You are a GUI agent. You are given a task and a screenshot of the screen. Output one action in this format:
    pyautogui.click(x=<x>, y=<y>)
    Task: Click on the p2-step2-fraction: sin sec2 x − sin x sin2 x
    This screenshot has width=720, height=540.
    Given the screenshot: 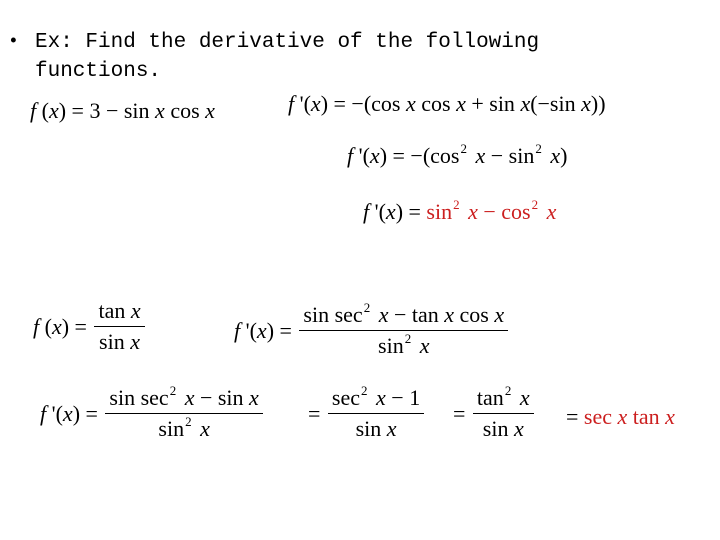 What is the action you would take?
    pyautogui.click(x=184, y=412)
    